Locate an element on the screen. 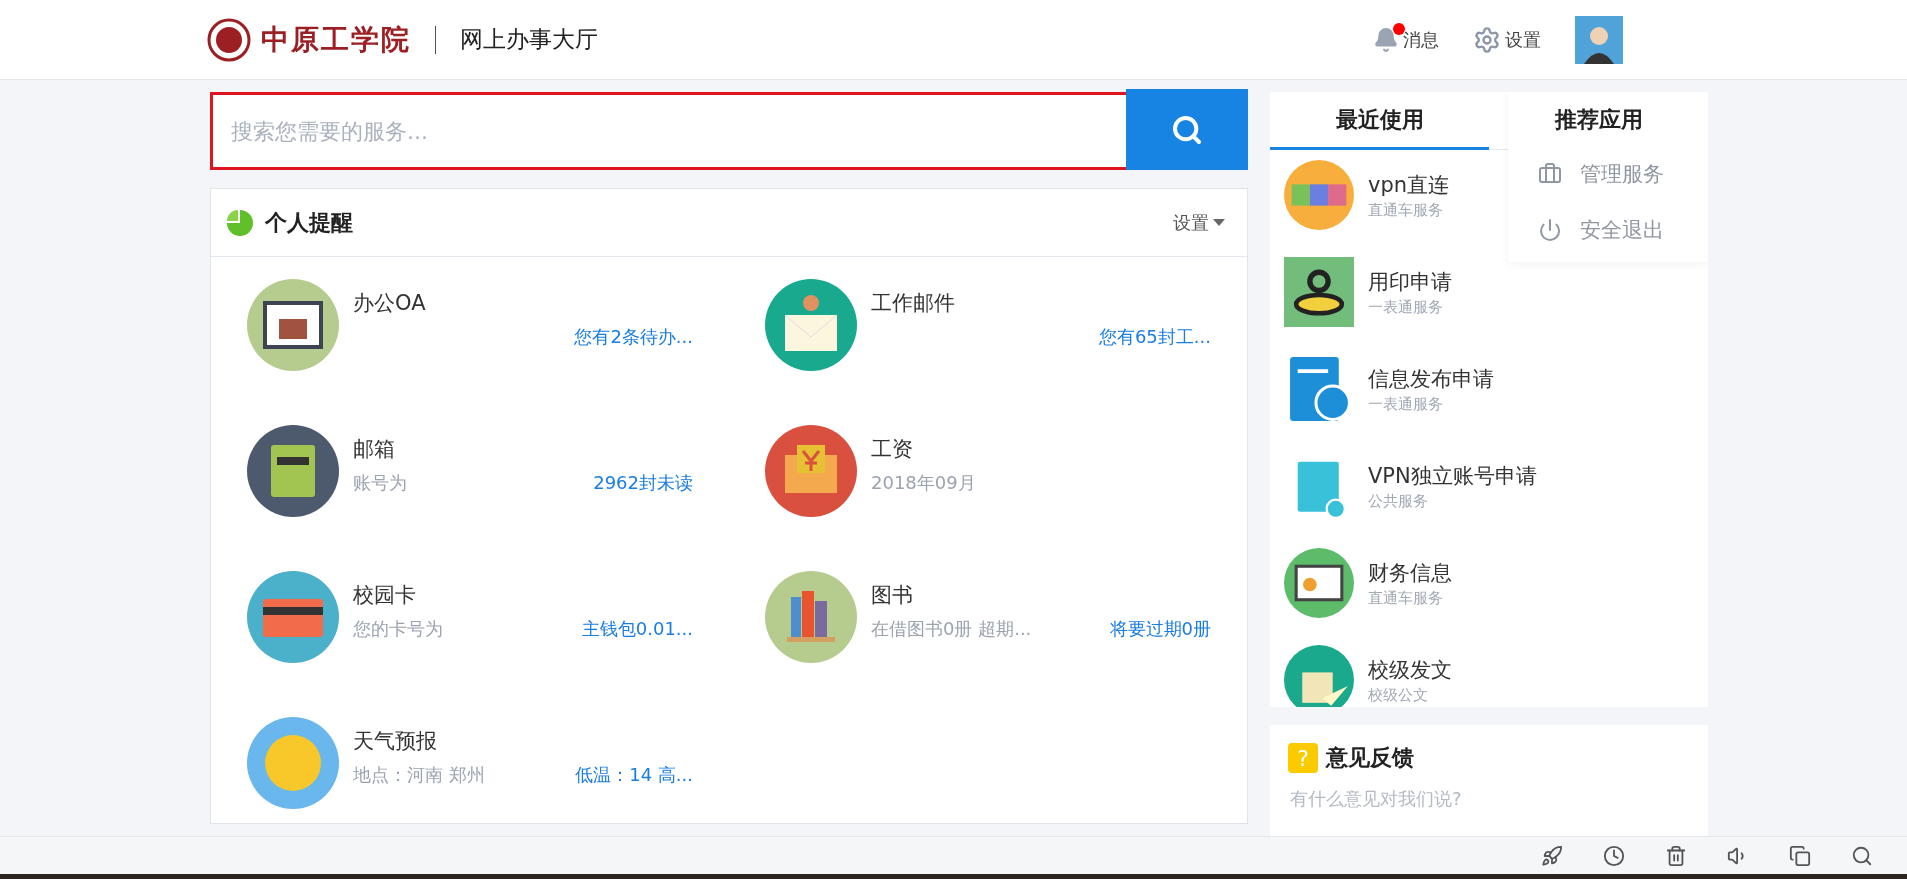  app-name: 信息发布申请 is located at coordinates (1431, 378).